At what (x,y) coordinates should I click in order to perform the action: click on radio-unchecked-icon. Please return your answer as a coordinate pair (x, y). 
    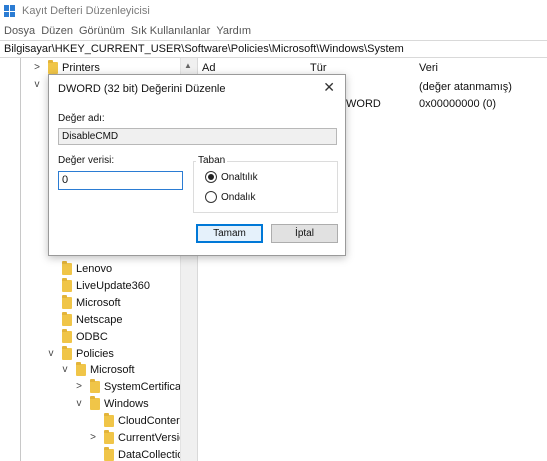
    Looking at the image, I should click on (211, 197).